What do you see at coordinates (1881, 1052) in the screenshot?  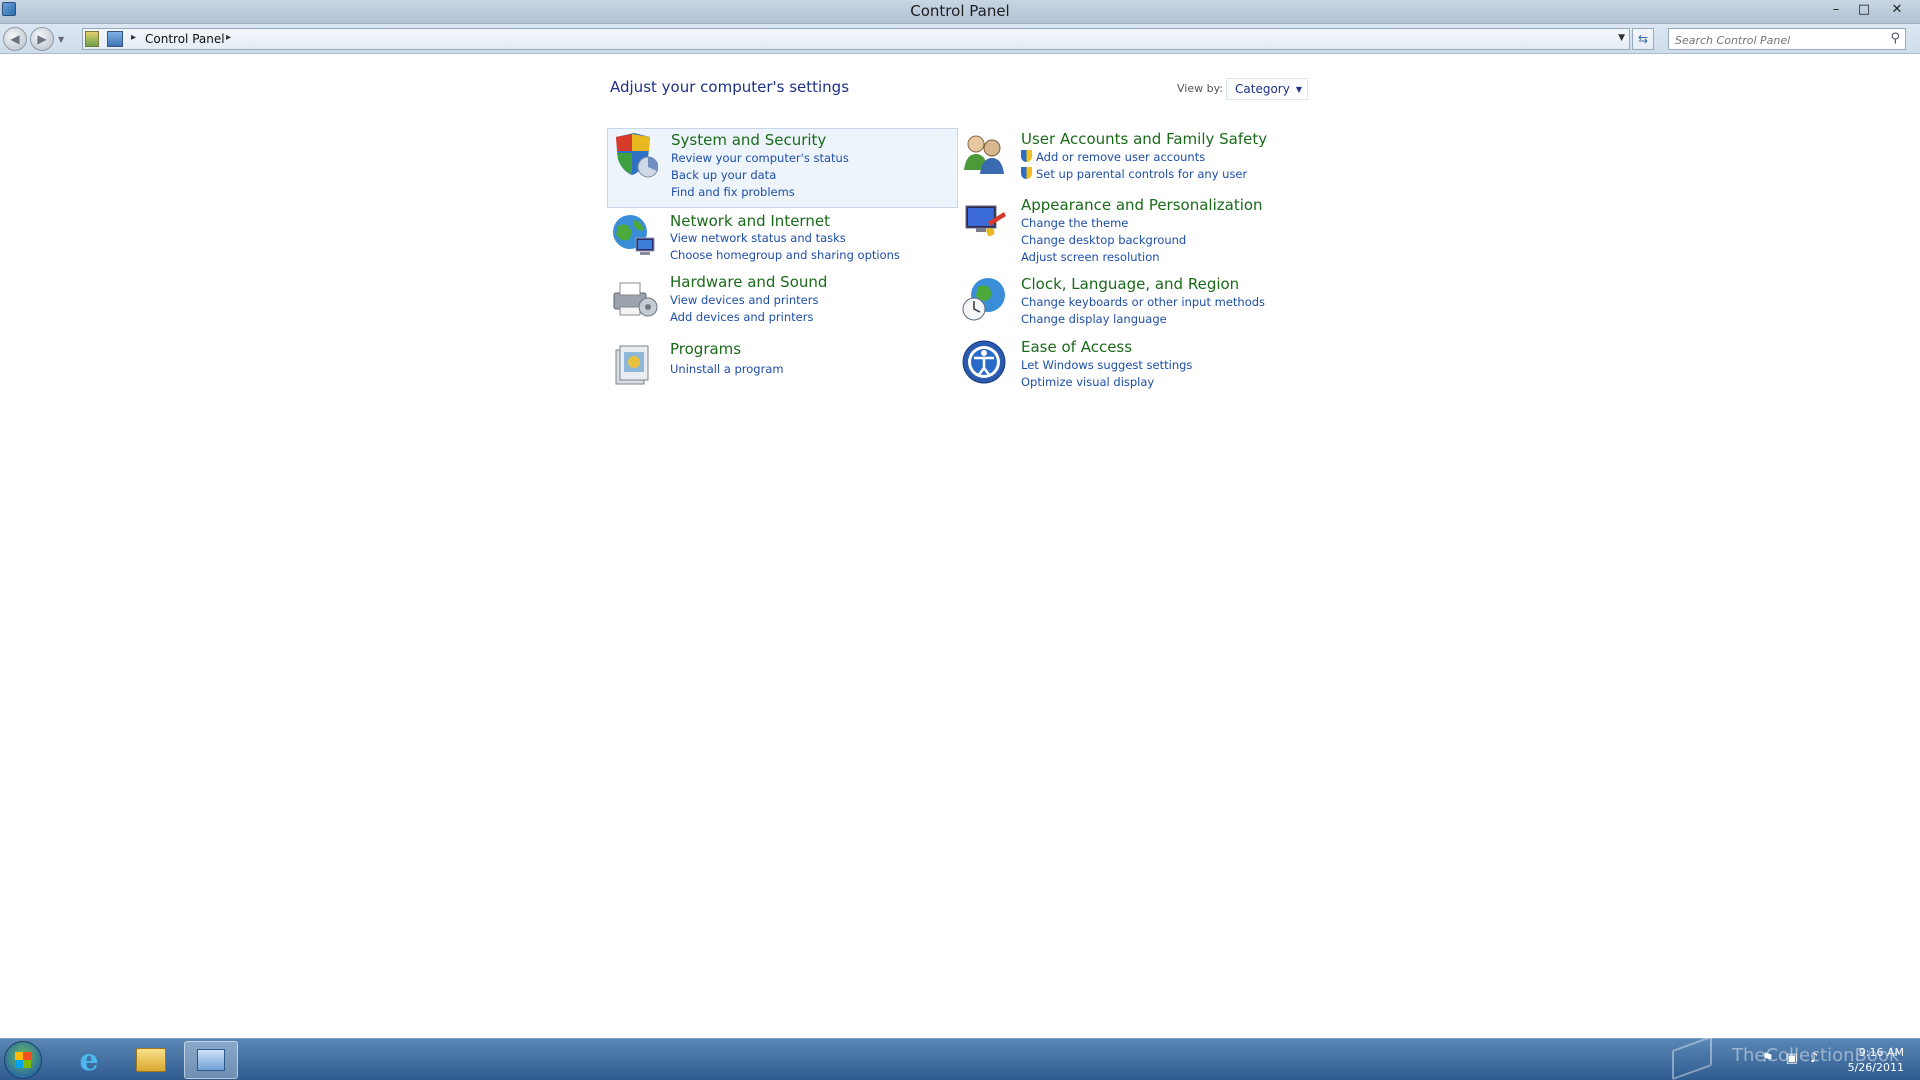 I see `clock-time: 9:16 AM` at bounding box center [1881, 1052].